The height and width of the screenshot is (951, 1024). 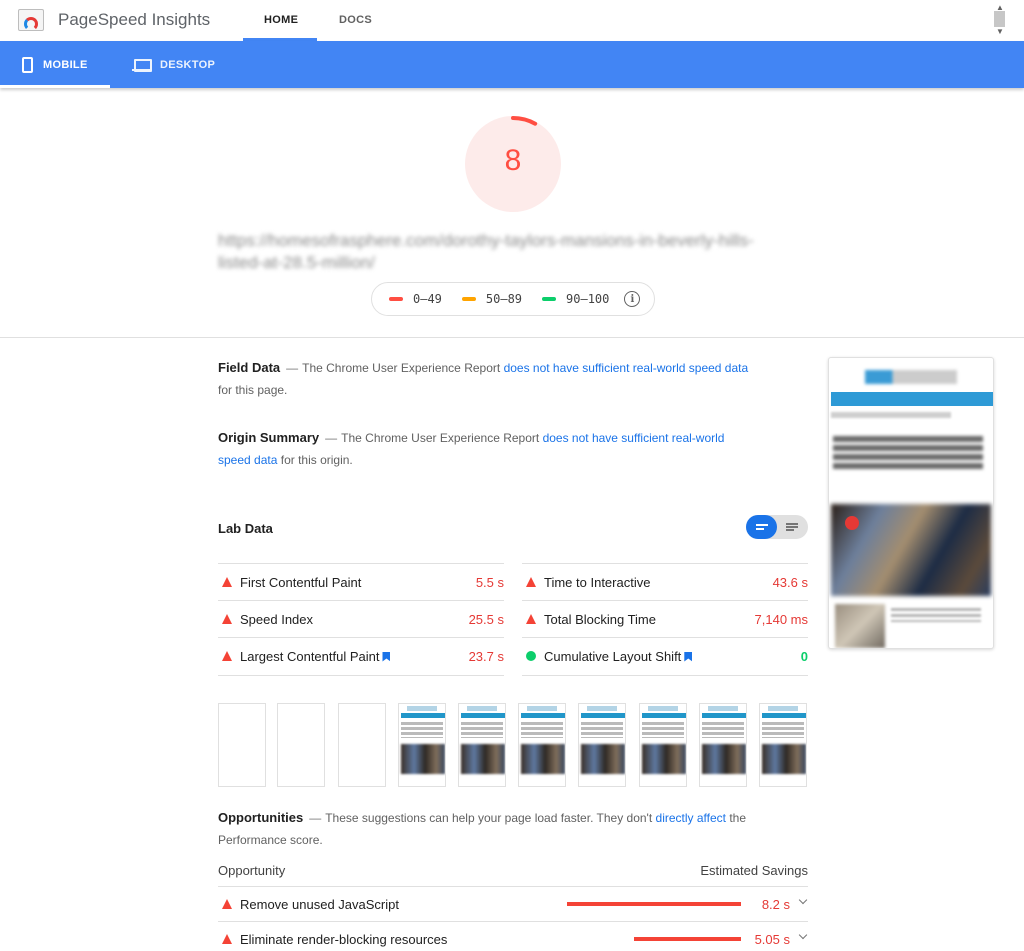 I want to click on top-bar: PageSpeed Insights HOME DOCS ▲ ▼, so click(x=512, y=20).